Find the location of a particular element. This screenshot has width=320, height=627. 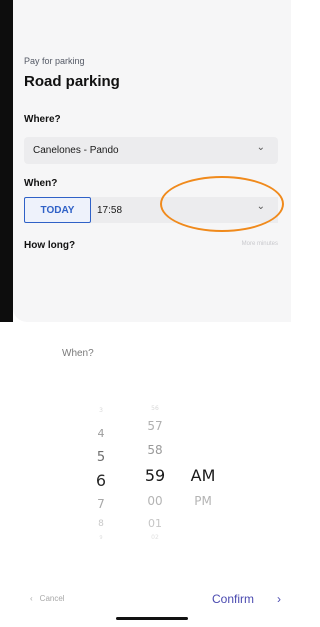

hour-option: 3 is located at coordinates (101, 411).